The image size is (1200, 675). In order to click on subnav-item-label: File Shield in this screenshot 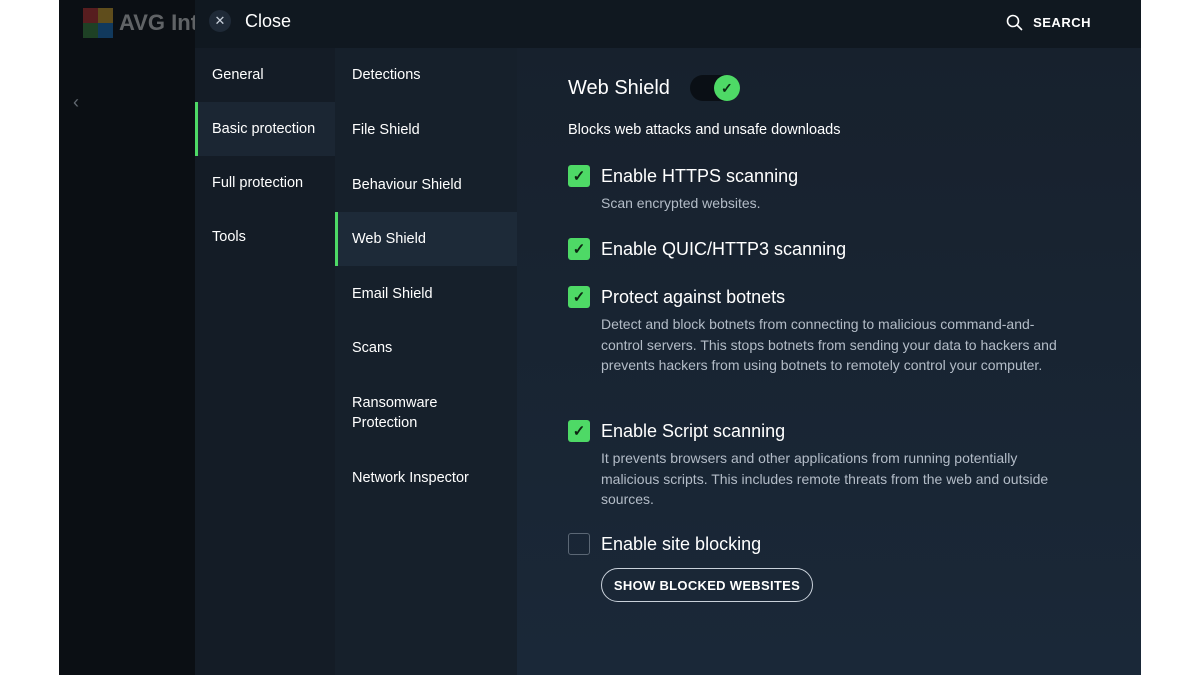, I will do `click(386, 129)`.